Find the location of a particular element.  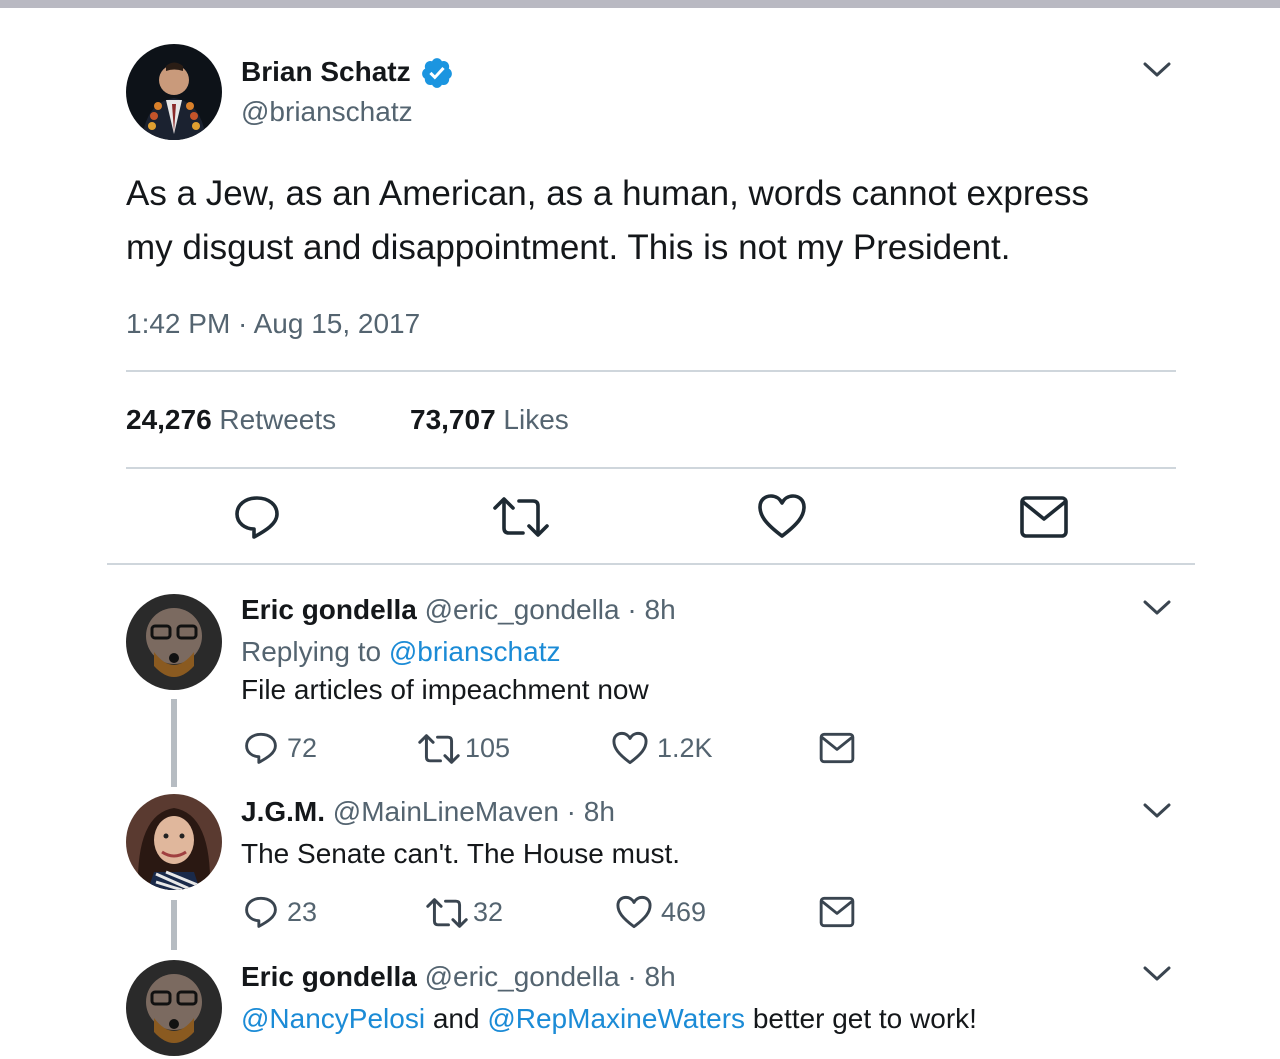

reply-author-handle: @MainLineMaven is located at coordinates (446, 811).